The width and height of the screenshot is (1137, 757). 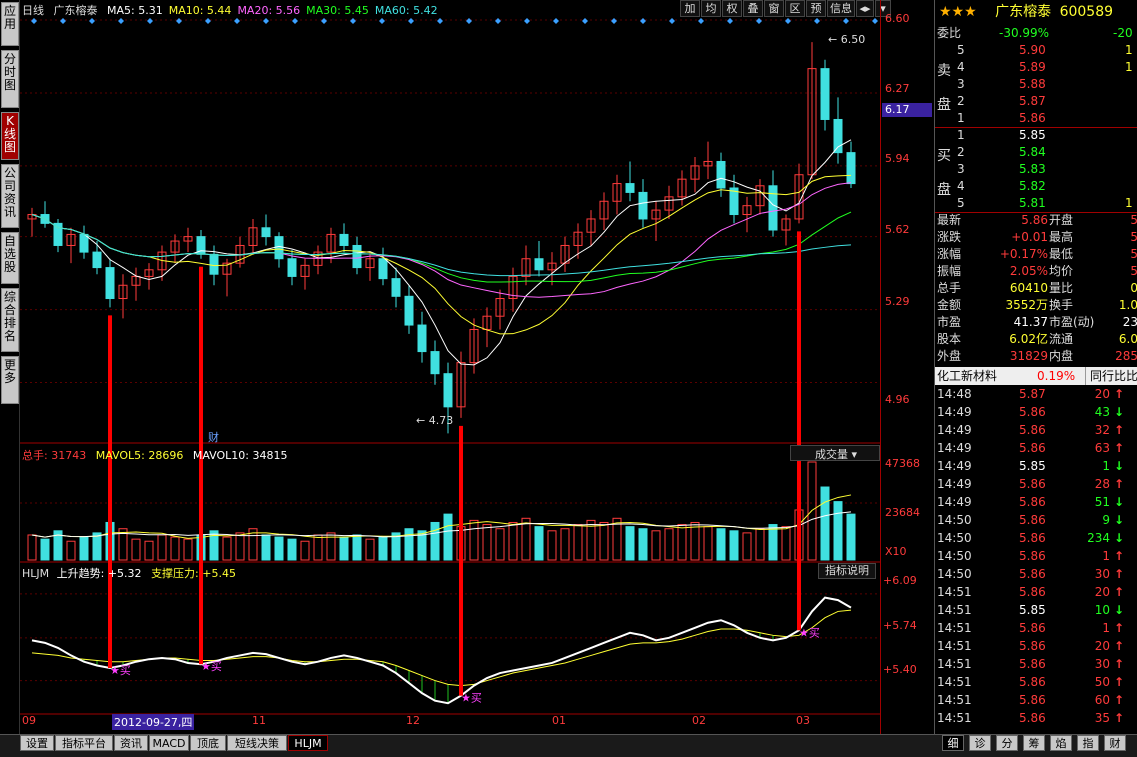 What do you see at coordinates (33, 10) in the screenshot?
I see `period-label: 日线` at bounding box center [33, 10].